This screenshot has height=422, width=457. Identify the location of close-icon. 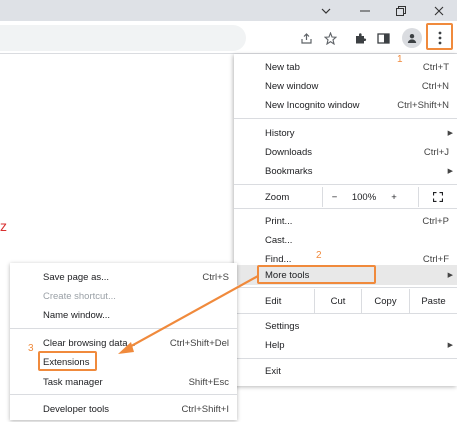
(439, 10).